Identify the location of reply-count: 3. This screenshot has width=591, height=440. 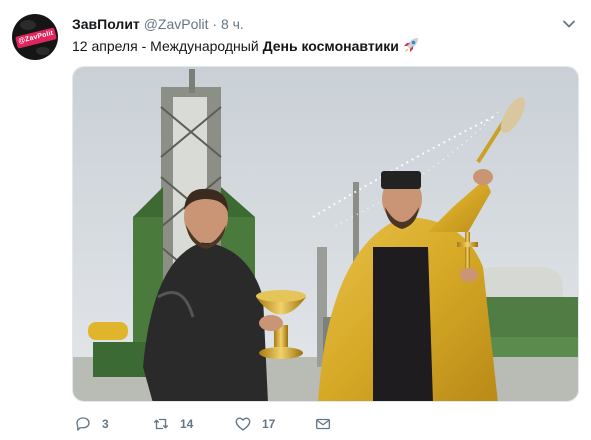
(105, 424).